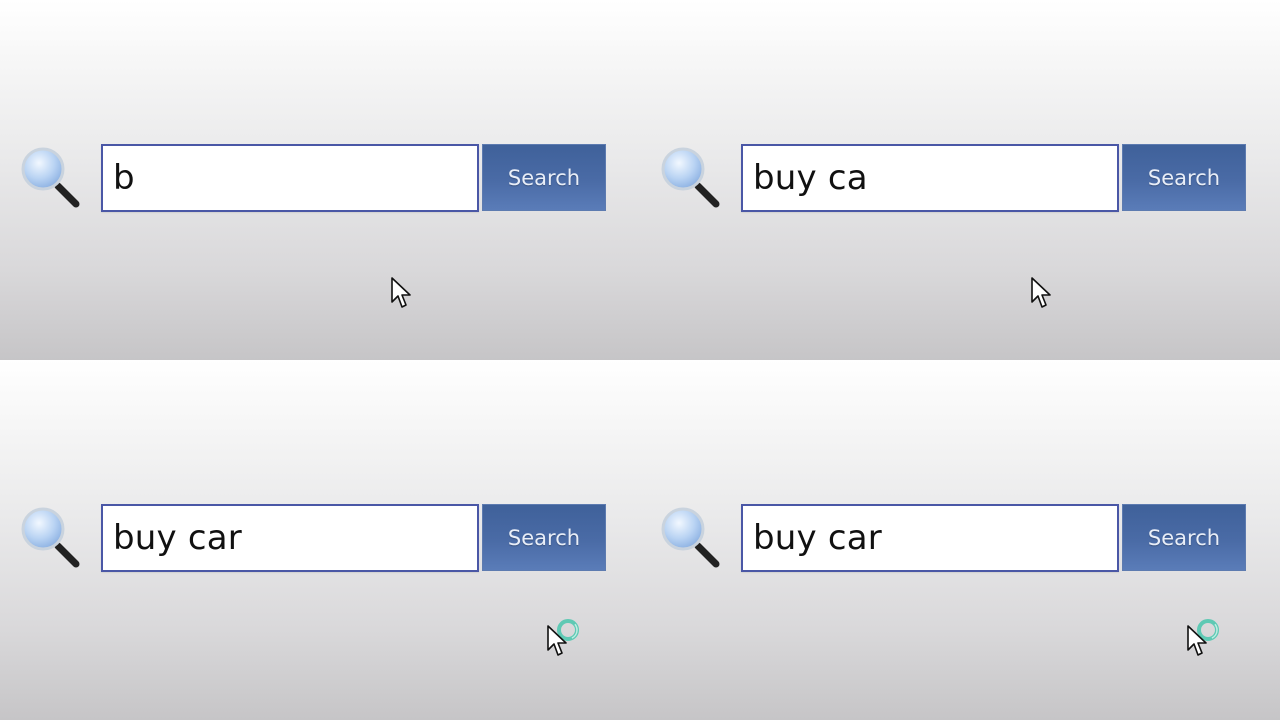 This screenshot has height=720, width=1280. What do you see at coordinates (930, 178) in the screenshot?
I see `search-input: buy ca` at bounding box center [930, 178].